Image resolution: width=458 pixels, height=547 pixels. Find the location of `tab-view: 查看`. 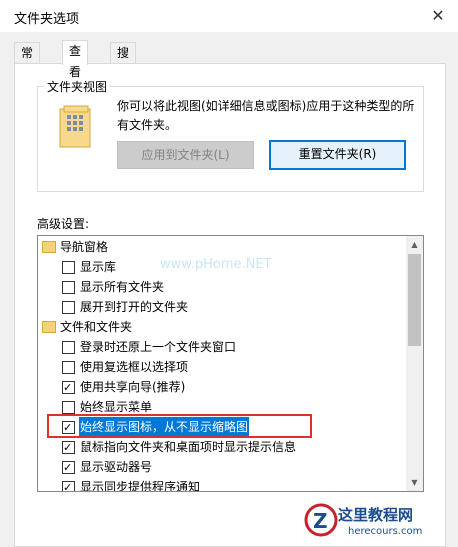

tab-view: 查看 is located at coordinates (75, 59).